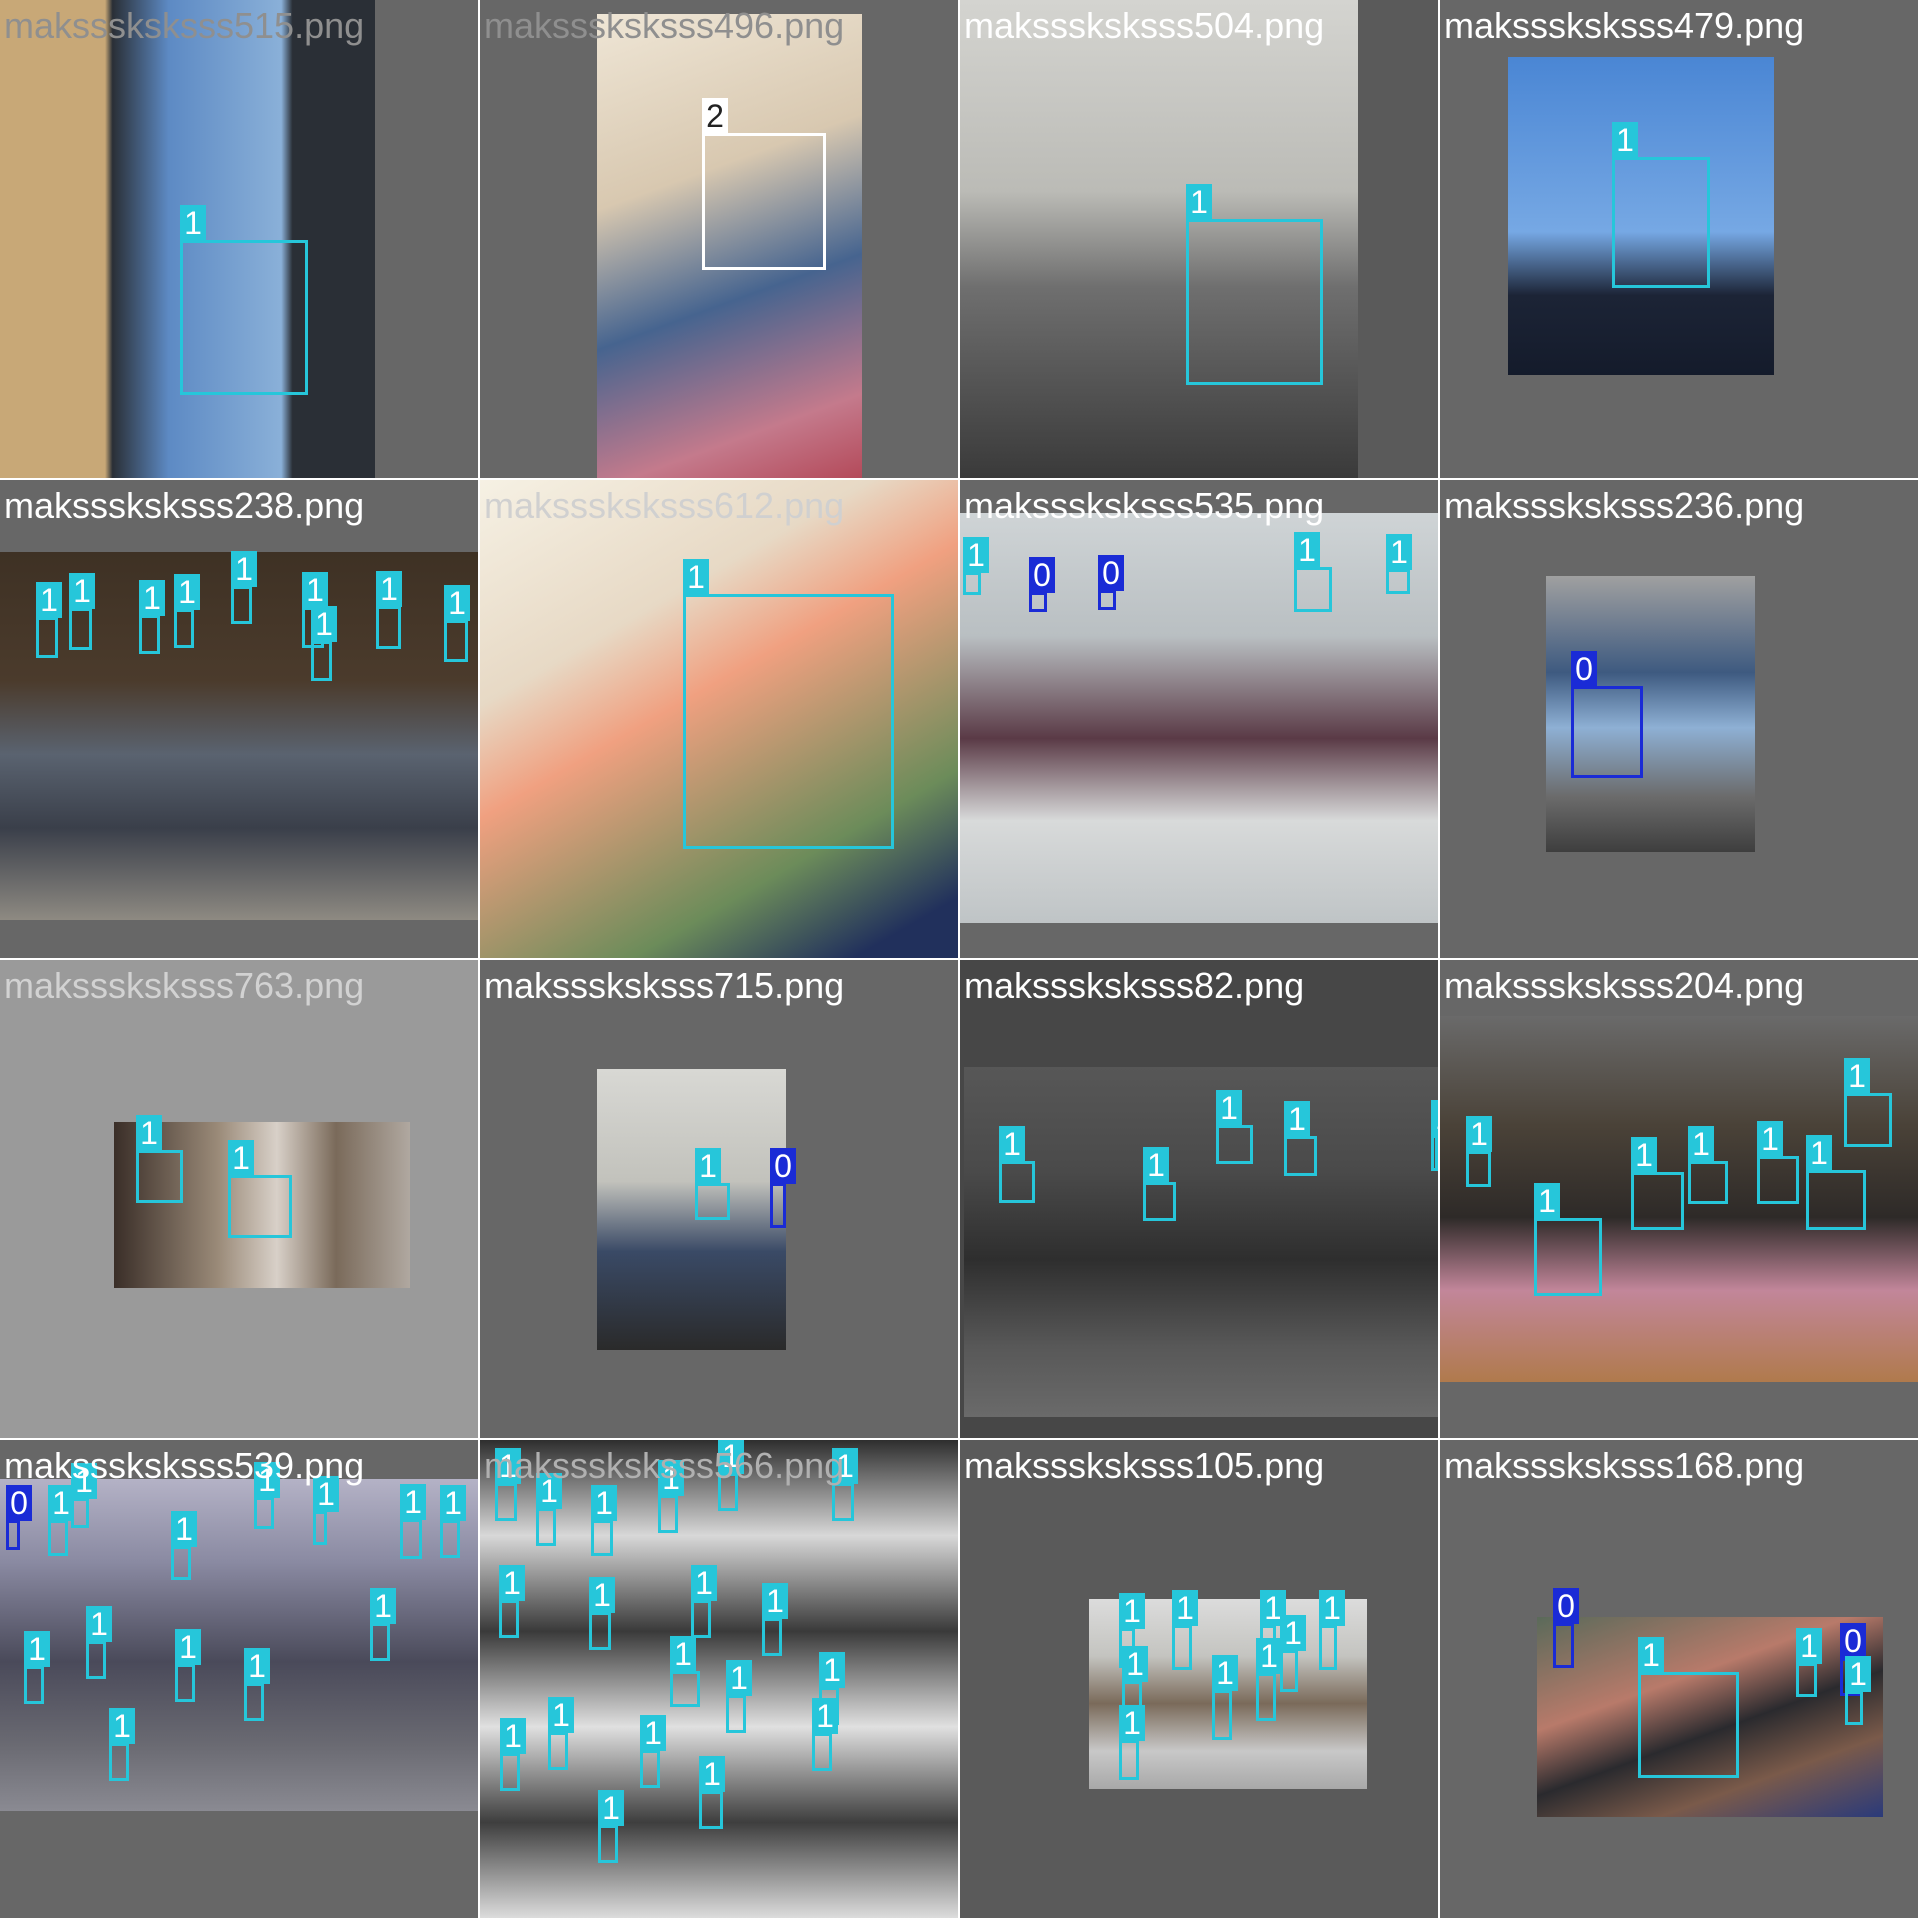 The width and height of the screenshot is (1920, 1920). I want to click on mosaic-tile: 1 maksssksksss504.png, so click(1199, 239).